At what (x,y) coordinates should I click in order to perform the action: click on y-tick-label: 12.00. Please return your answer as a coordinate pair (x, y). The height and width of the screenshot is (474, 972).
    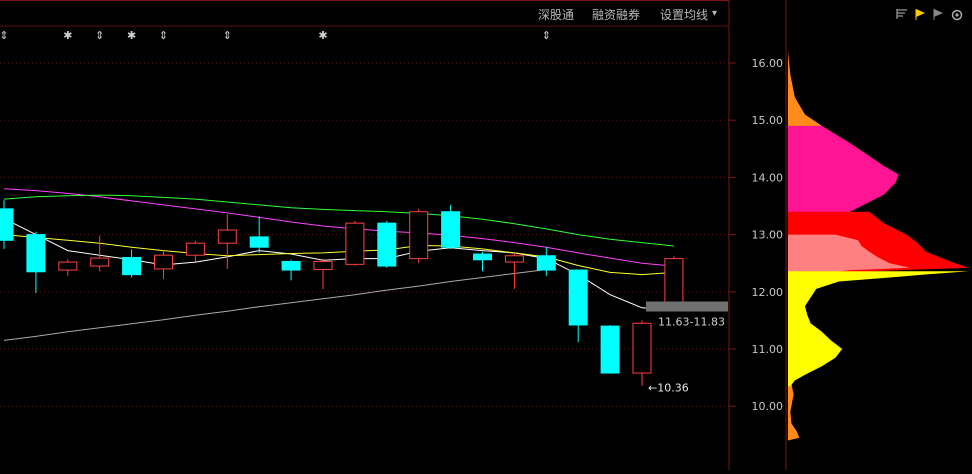
    Looking at the image, I should click on (768, 292).